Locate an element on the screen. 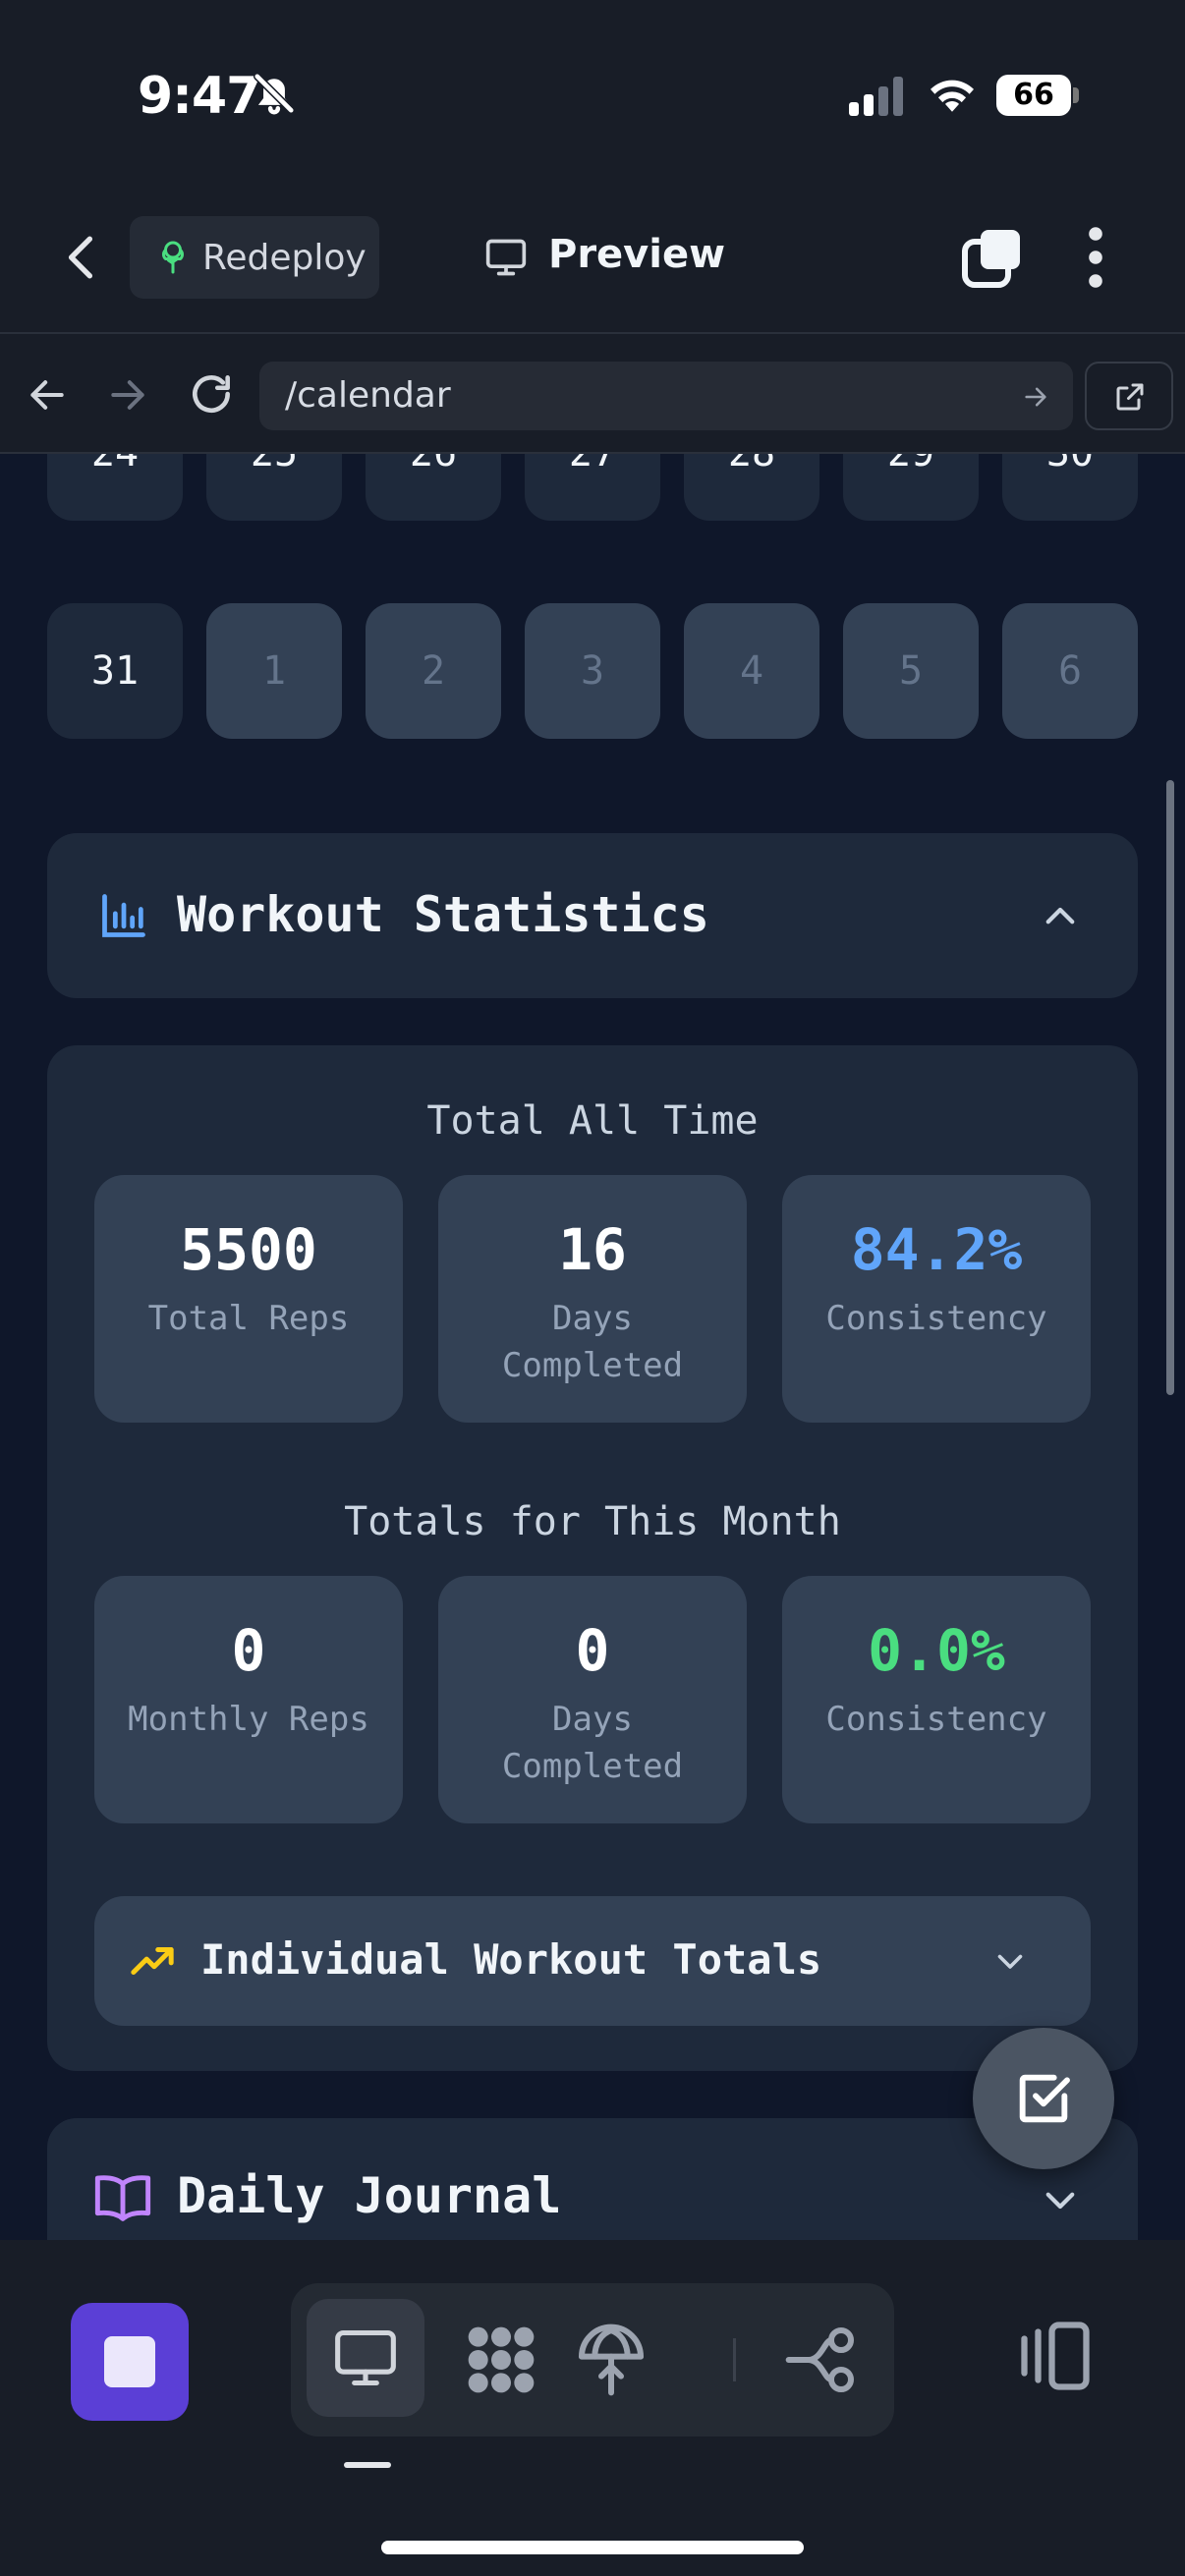 The width and height of the screenshot is (1185, 2576). total-reps-value: 5500 is located at coordinates (249, 1249).